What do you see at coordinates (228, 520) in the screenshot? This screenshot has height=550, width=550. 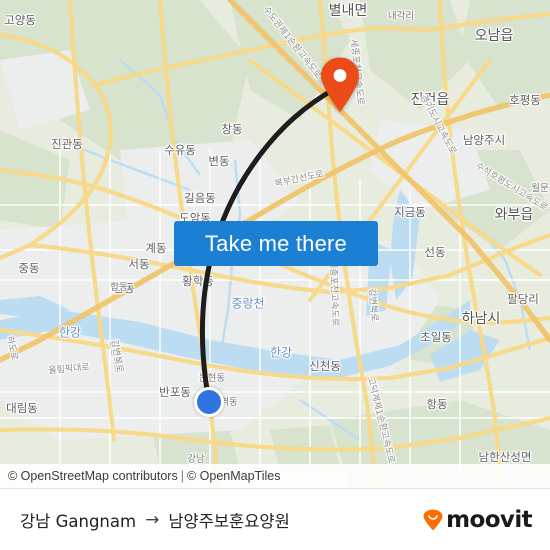 I see `trip-destination: 남양주보훈요양원` at bounding box center [228, 520].